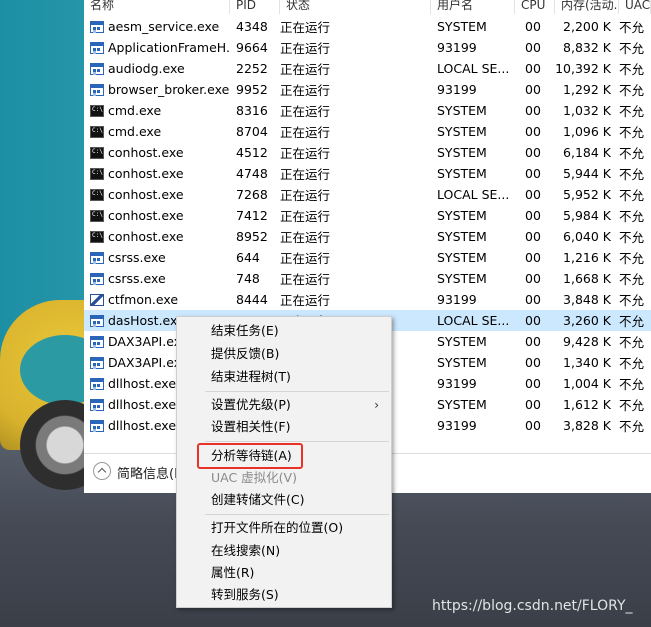 The image size is (651, 627). I want to click on menu-item-set-priority: 设置优先级(P) ›, so click(284, 405).